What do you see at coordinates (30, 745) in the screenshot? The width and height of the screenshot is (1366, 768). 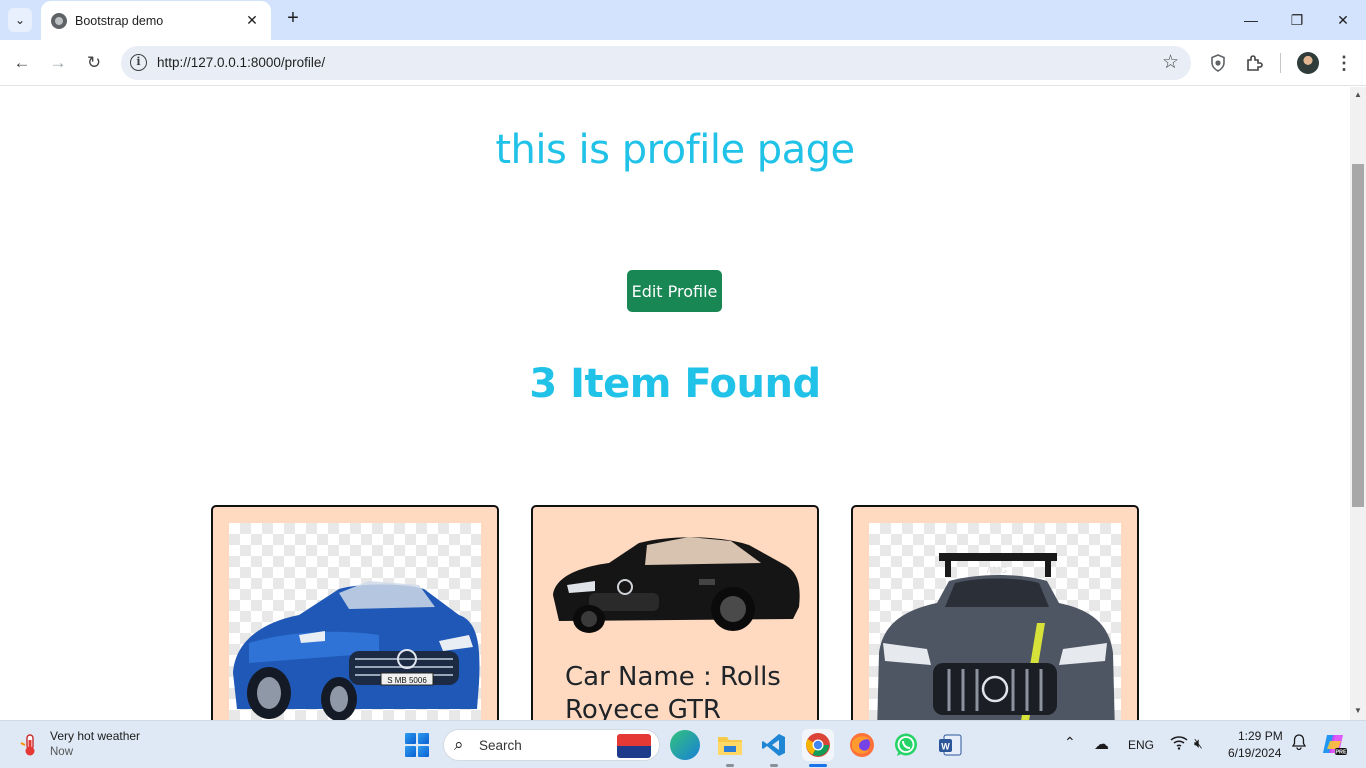 I see `thermometer-icon` at bounding box center [30, 745].